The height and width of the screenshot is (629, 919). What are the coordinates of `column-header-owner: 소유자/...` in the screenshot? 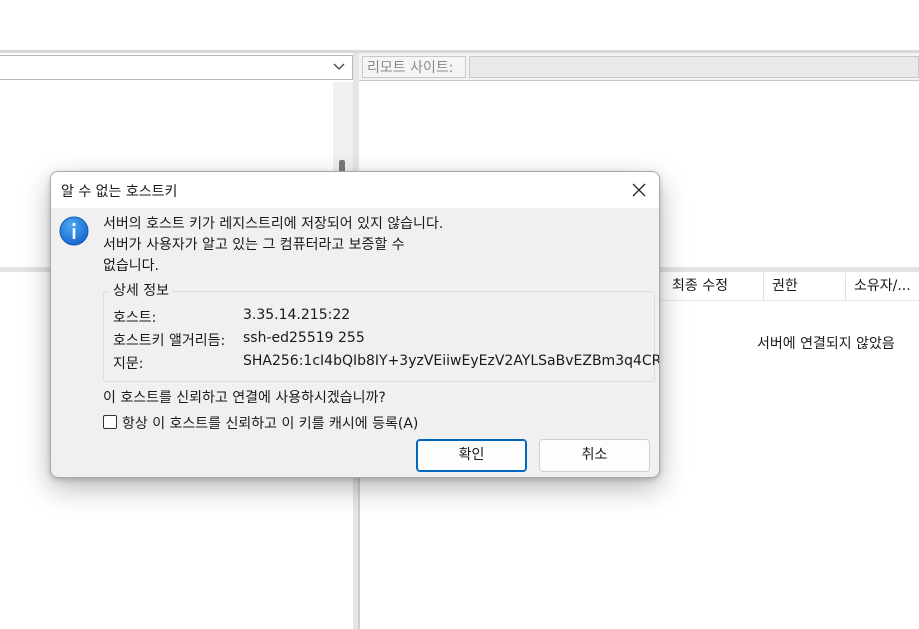 It's located at (882, 286).